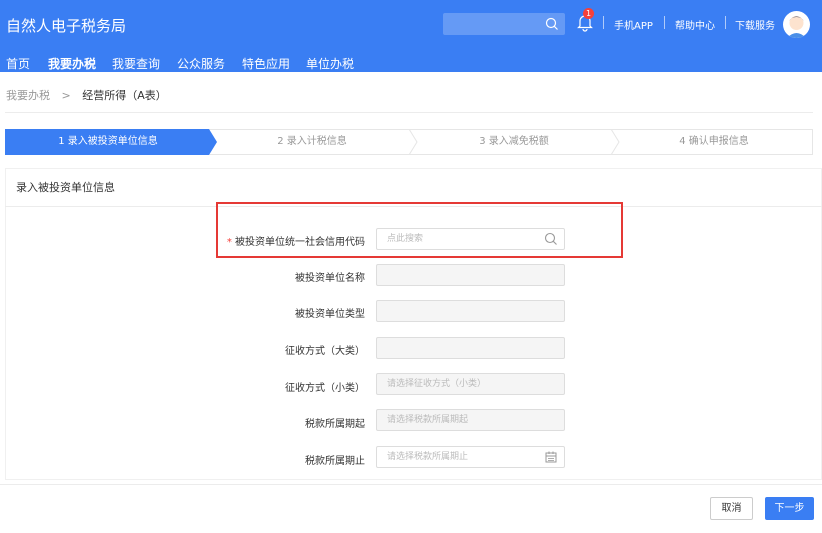 This screenshot has height=533, width=822. Describe the element at coordinates (695, 24) in the screenshot. I see `help-center-link: 帮助中心` at that location.